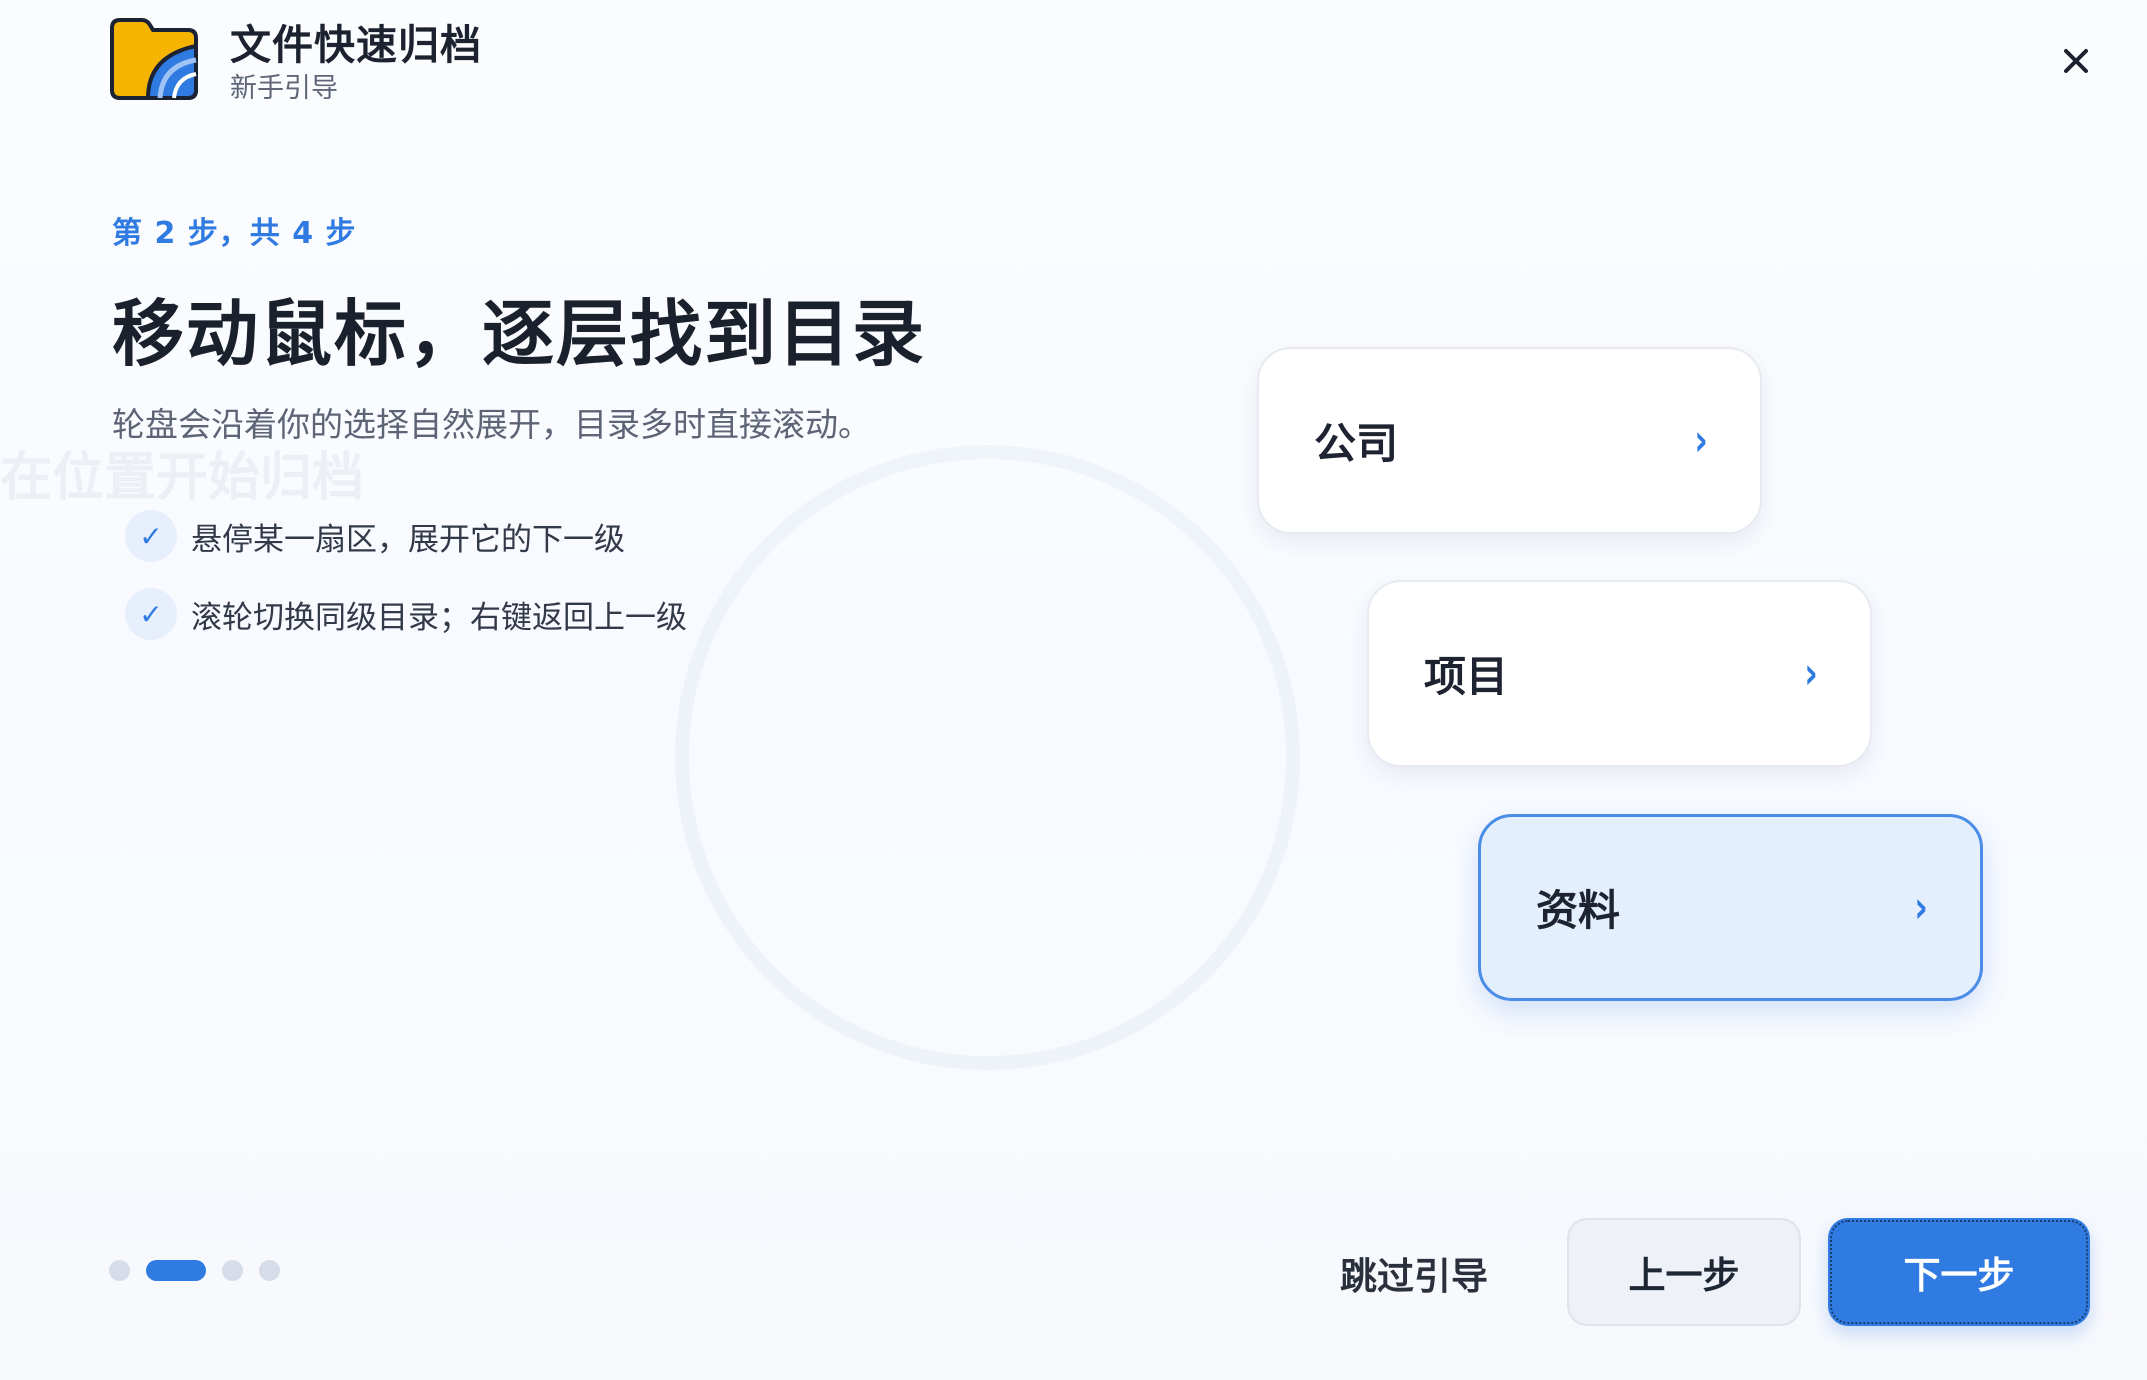 Image resolution: width=2147 pixels, height=1380 pixels. I want to click on list-item: ✓ 滚轮切换同级目录；右键返回上一级, so click(406, 614).